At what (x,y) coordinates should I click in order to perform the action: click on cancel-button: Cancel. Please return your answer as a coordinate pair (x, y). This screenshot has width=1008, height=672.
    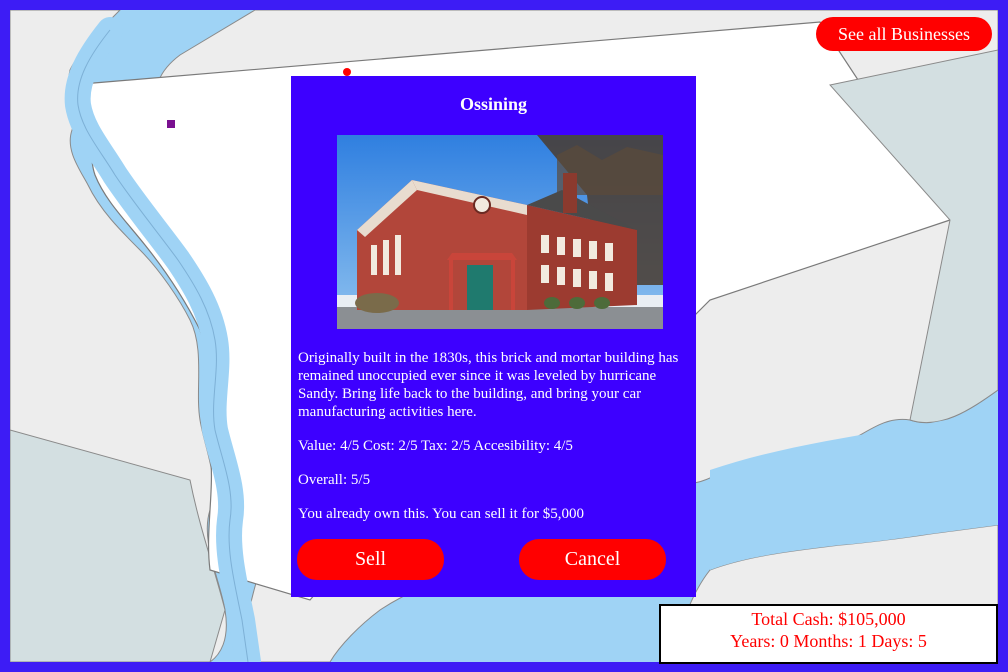
    Looking at the image, I should click on (592, 559).